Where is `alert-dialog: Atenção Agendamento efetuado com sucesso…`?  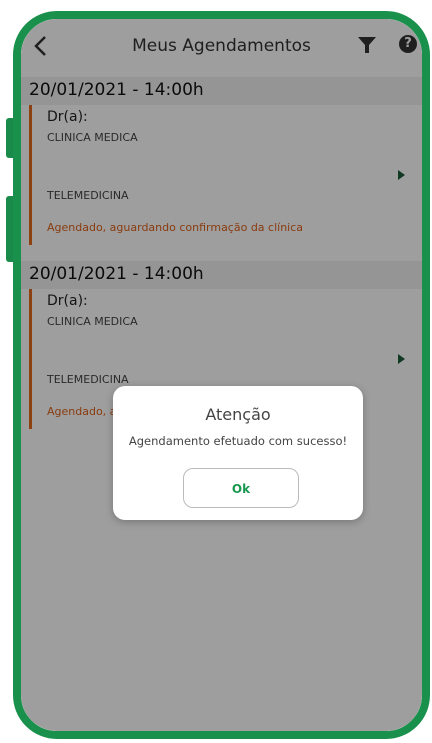
alert-dialog: Atenção Agendamento efetuado com sucesso… is located at coordinates (238, 453).